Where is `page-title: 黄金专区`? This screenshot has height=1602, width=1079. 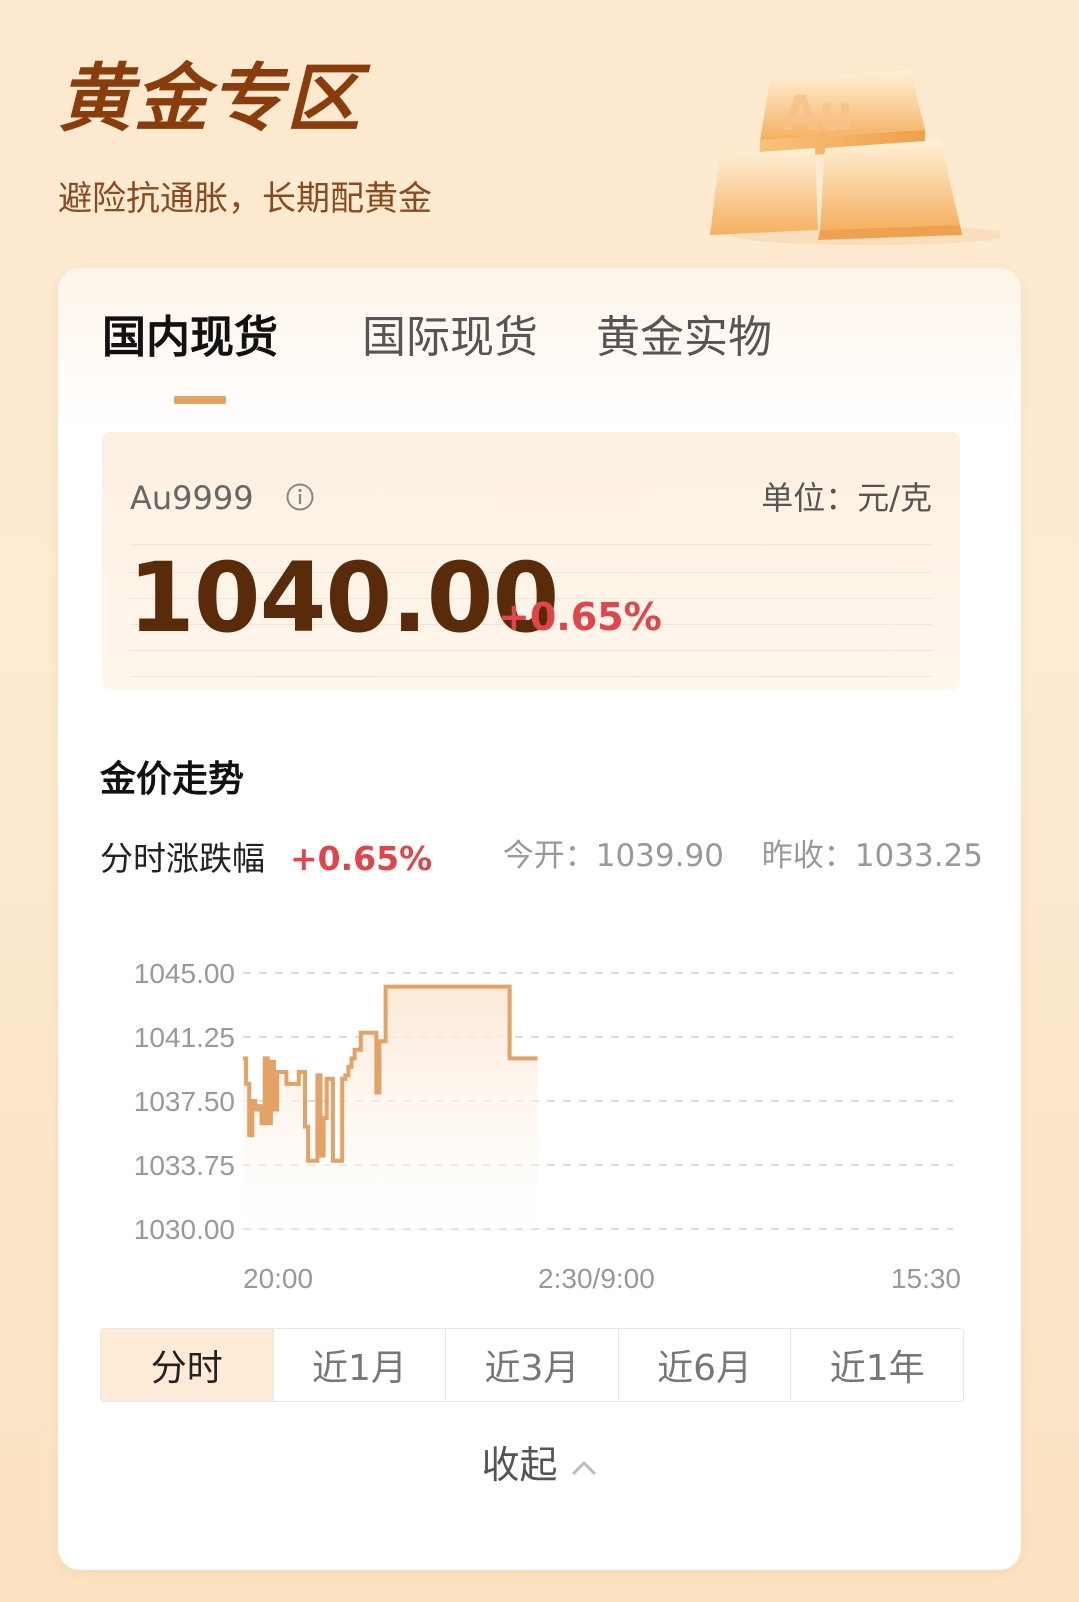 page-title: 黄金专区 is located at coordinates (210, 99).